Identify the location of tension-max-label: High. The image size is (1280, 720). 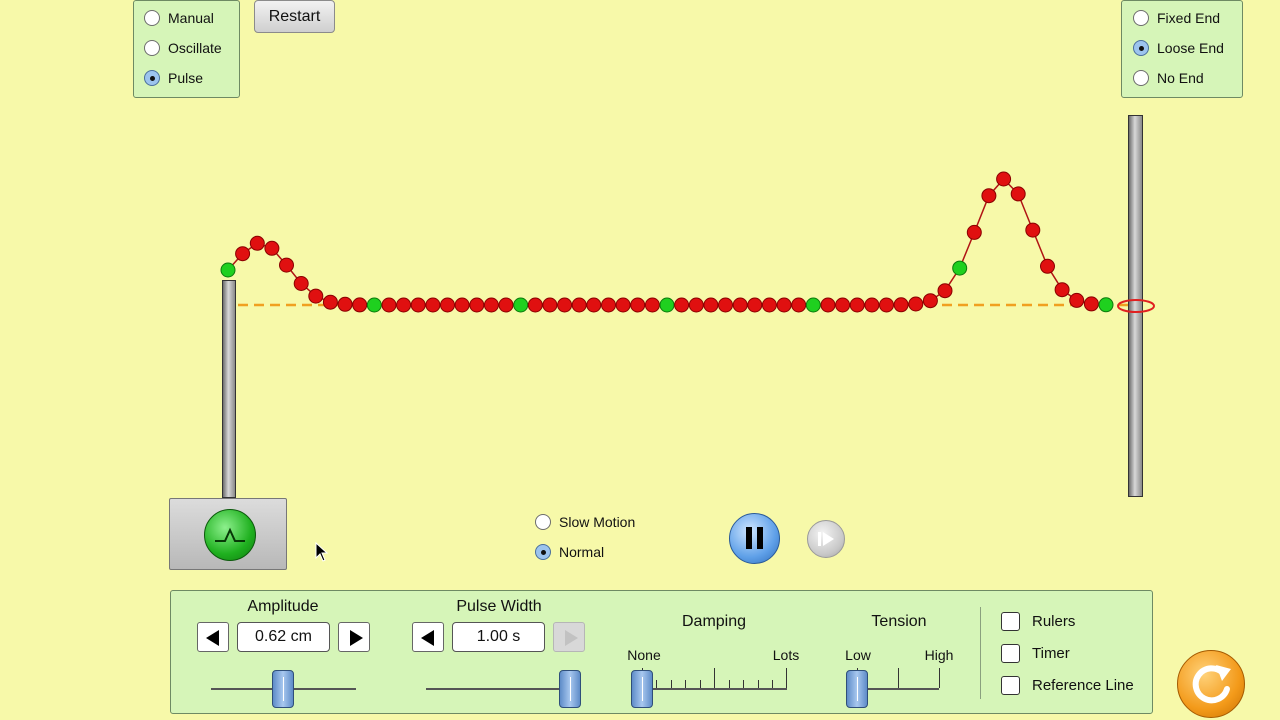
(939, 655).